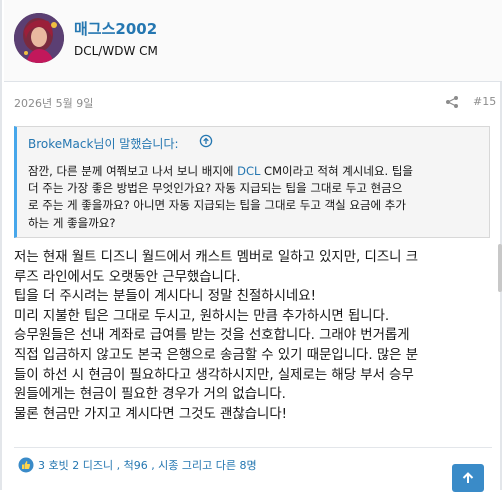 Image resolution: width=502 pixels, height=492 pixels. Describe the element at coordinates (253, 447) in the screenshot. I see `divider` at that location.